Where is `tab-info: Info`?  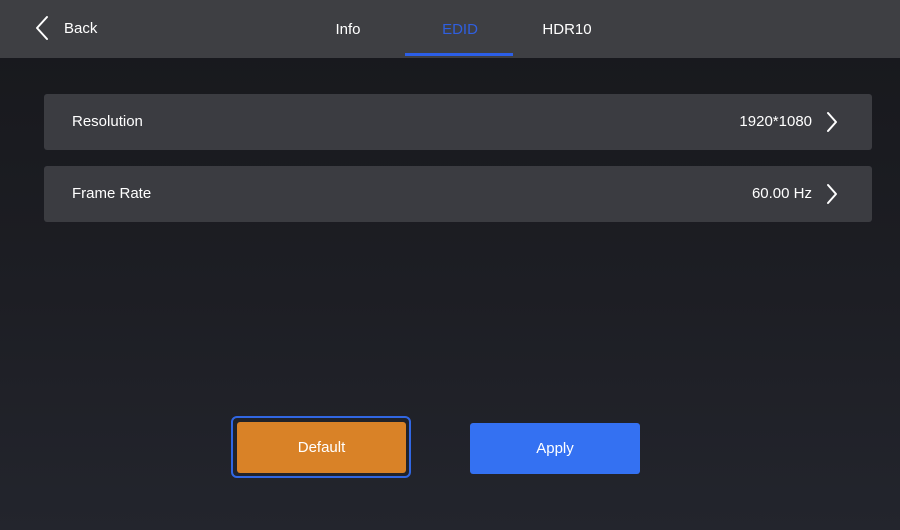 tab-info: Info is located at coordinates (348, 29).